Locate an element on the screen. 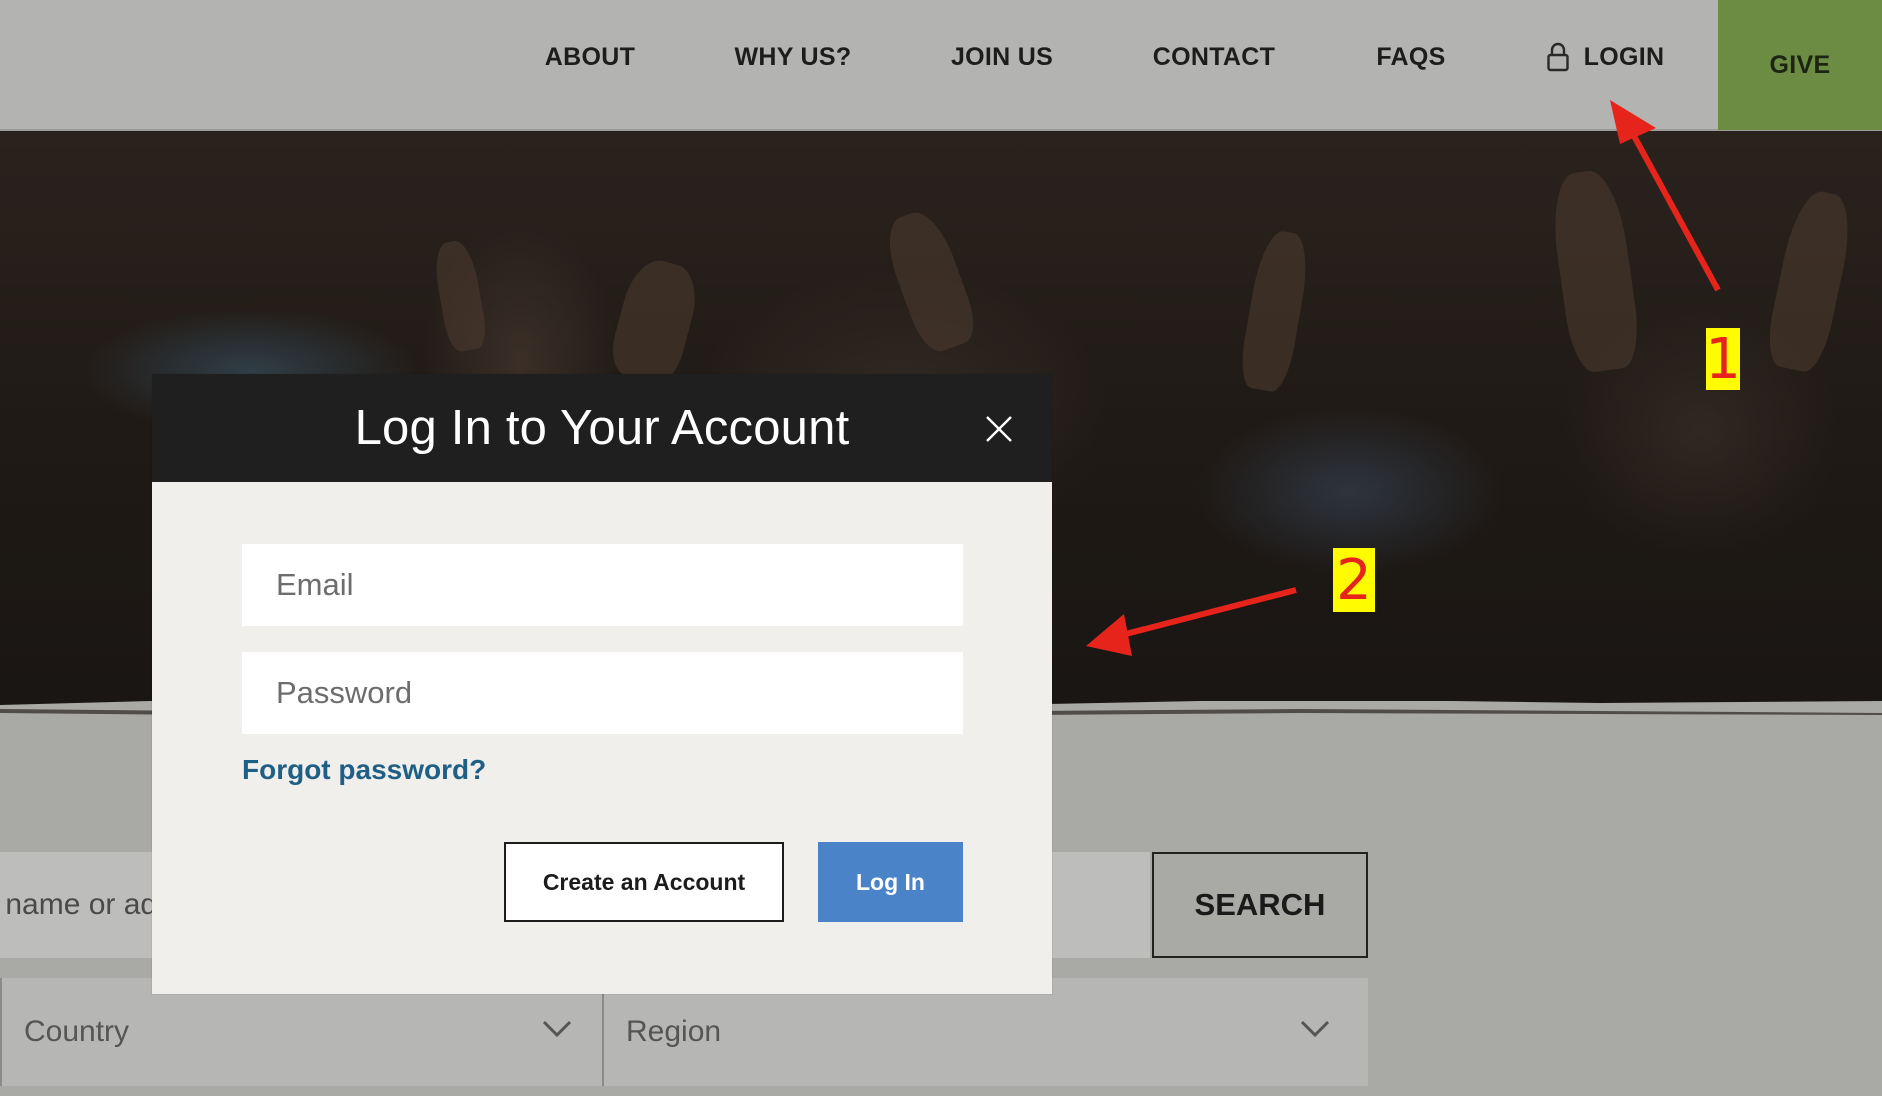 The height and width of the screenshot is (1096, 1882). create-account-button: Create an Account is located at coordinates (644, 882).